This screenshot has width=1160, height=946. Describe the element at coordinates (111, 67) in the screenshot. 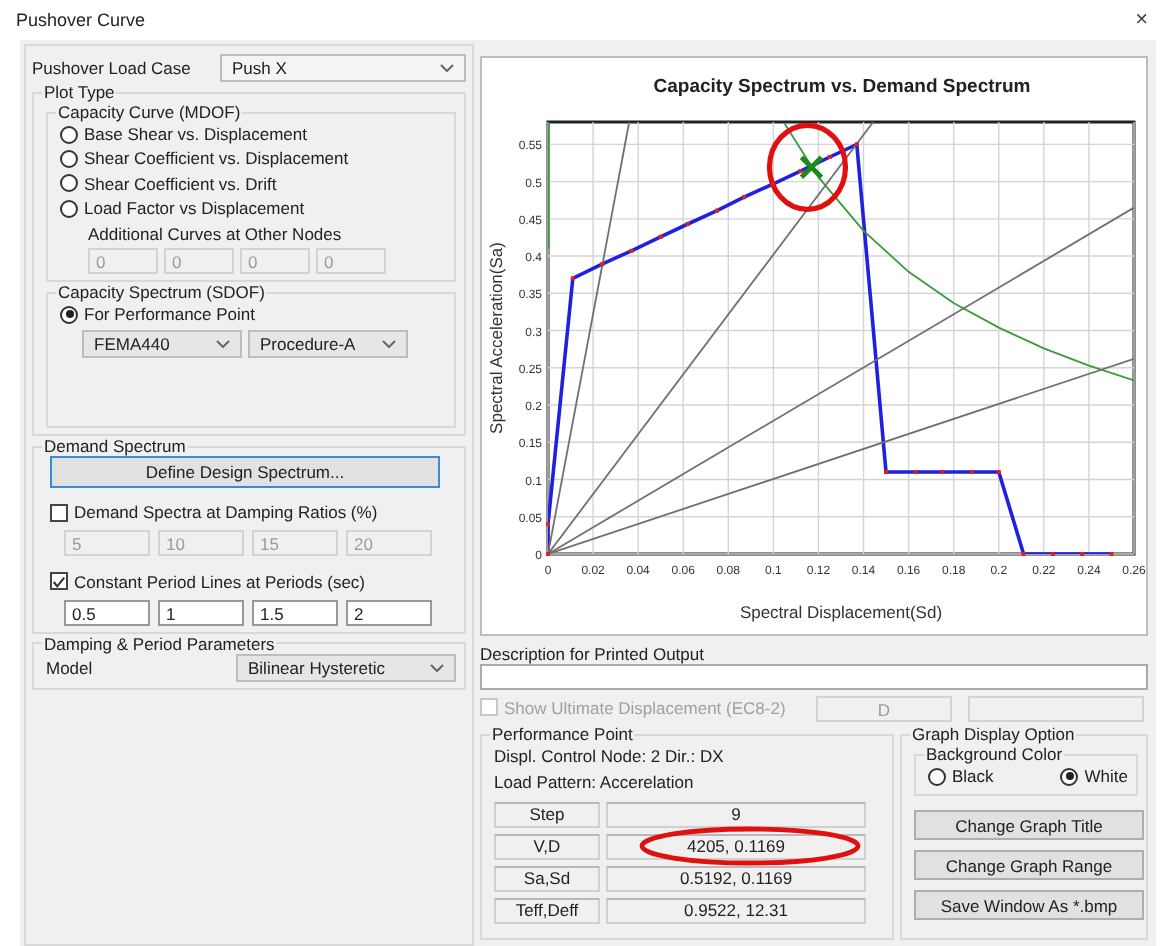

I see `field-label: Pushover Load Case` at that location.